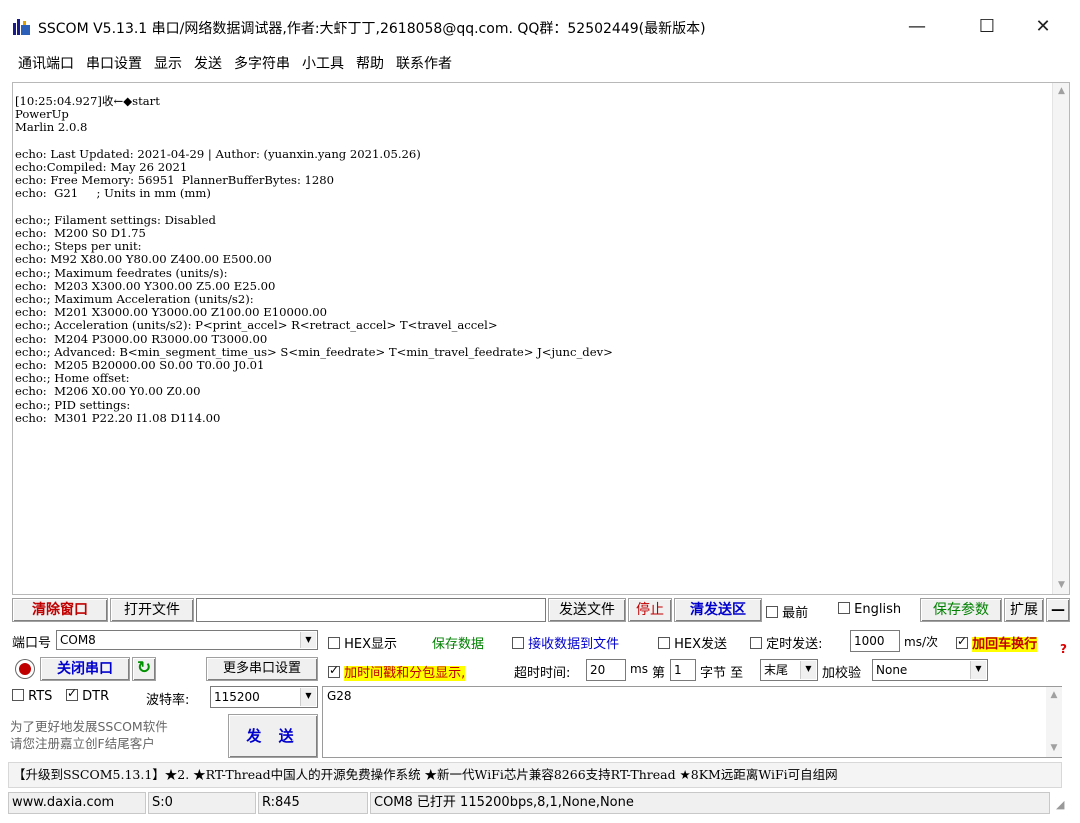 The height and width of the screenshot is (823, 1080). What do you see at coordinates (650, 610) in the screenshot?
I see `stop-button: 停止` at bounding box center [650, 610].